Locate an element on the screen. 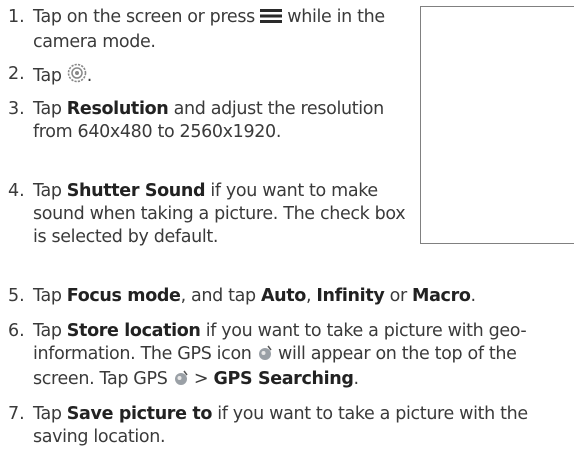 This screenshot has width=574, height=457. gps-searching-label: GPS Searching is located at coordinates (283, 379).